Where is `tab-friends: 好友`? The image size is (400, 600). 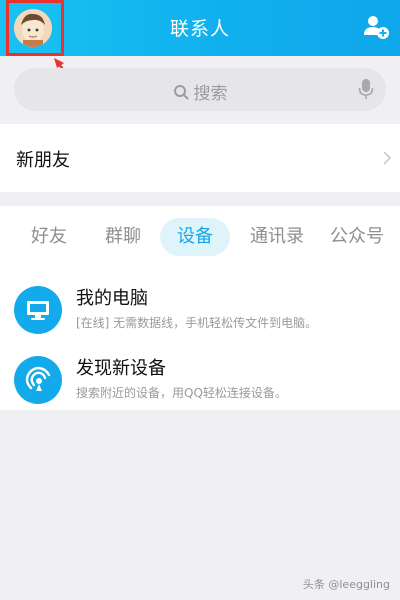
tab-friends: 好友 is located at coordinates (49, 237).